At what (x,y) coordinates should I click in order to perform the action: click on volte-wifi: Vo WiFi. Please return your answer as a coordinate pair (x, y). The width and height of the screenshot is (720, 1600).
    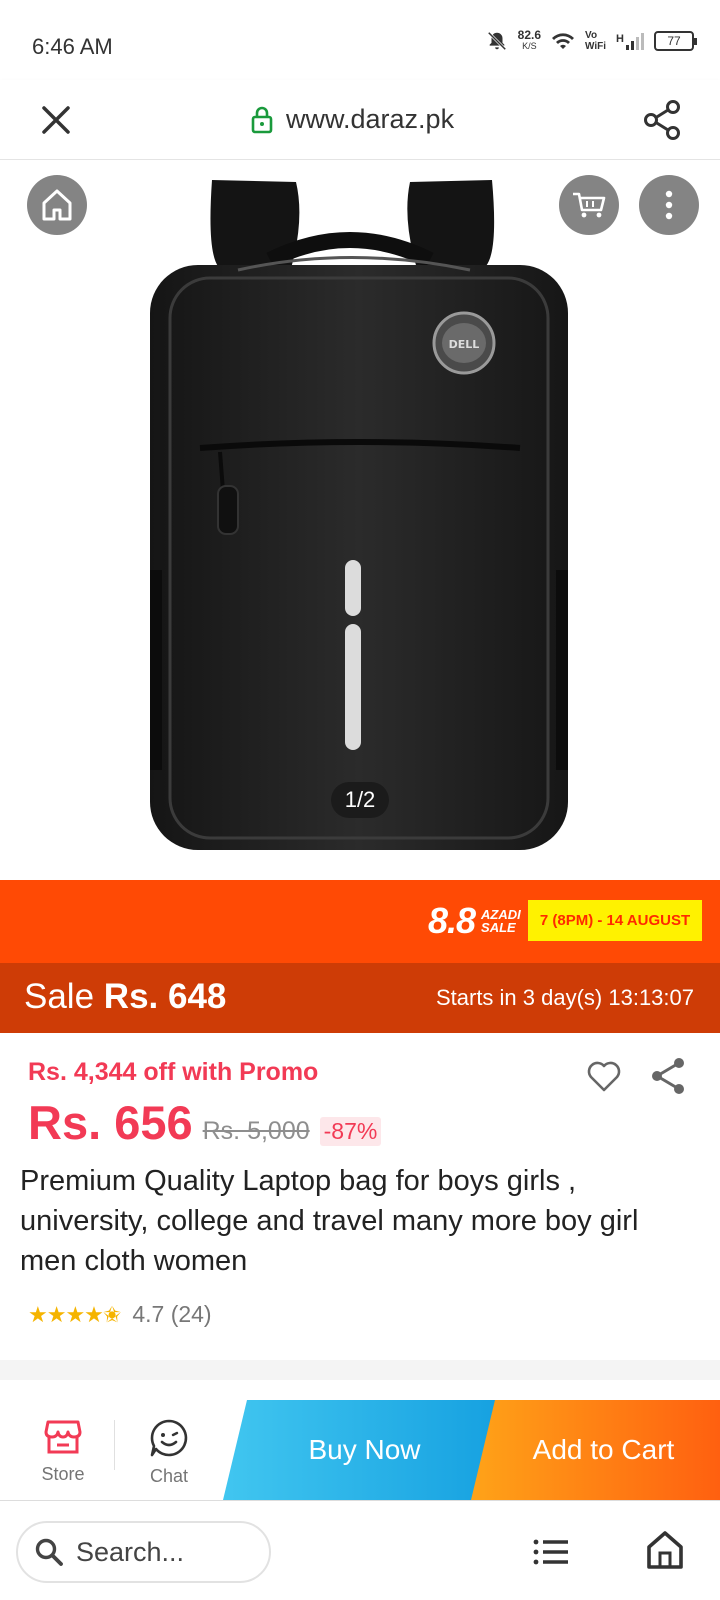
    Looking at the image, I should click on (595, 41).